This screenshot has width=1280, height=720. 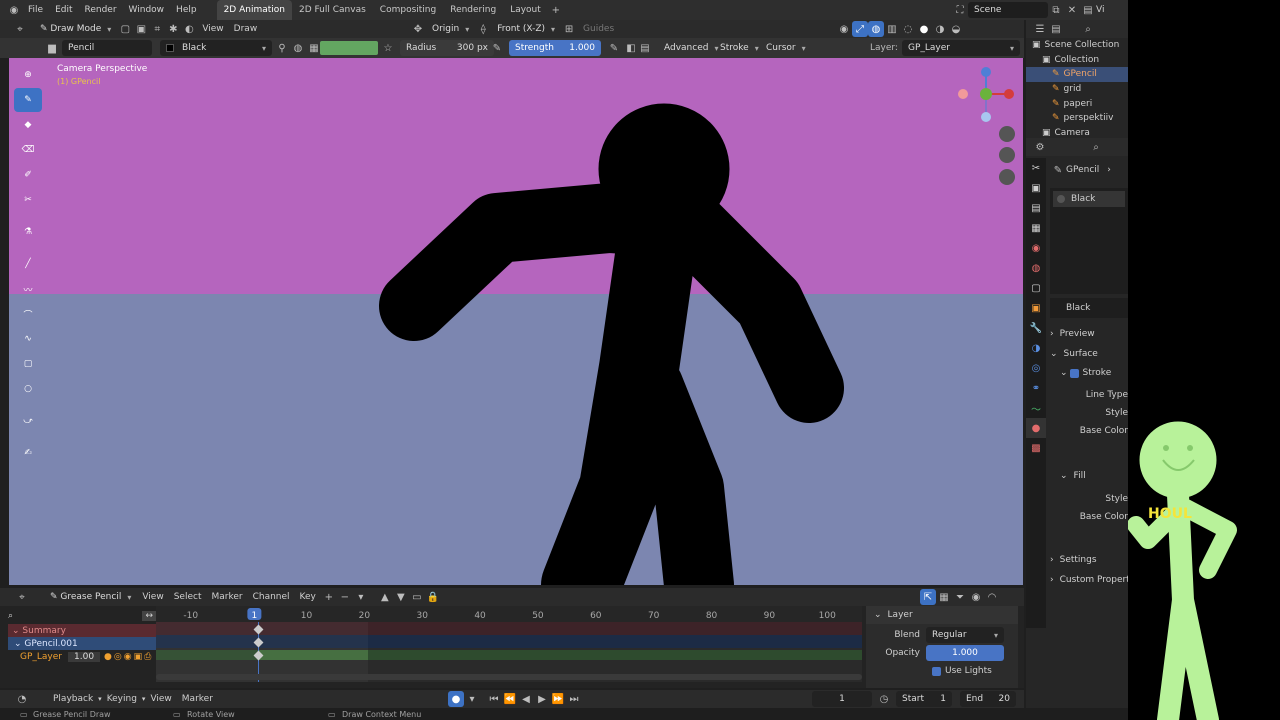 What do you see at coordinates (908, 29) in the screenshot?
I see `shading-wire-icon: ◌` at bounding box center [908, 29].